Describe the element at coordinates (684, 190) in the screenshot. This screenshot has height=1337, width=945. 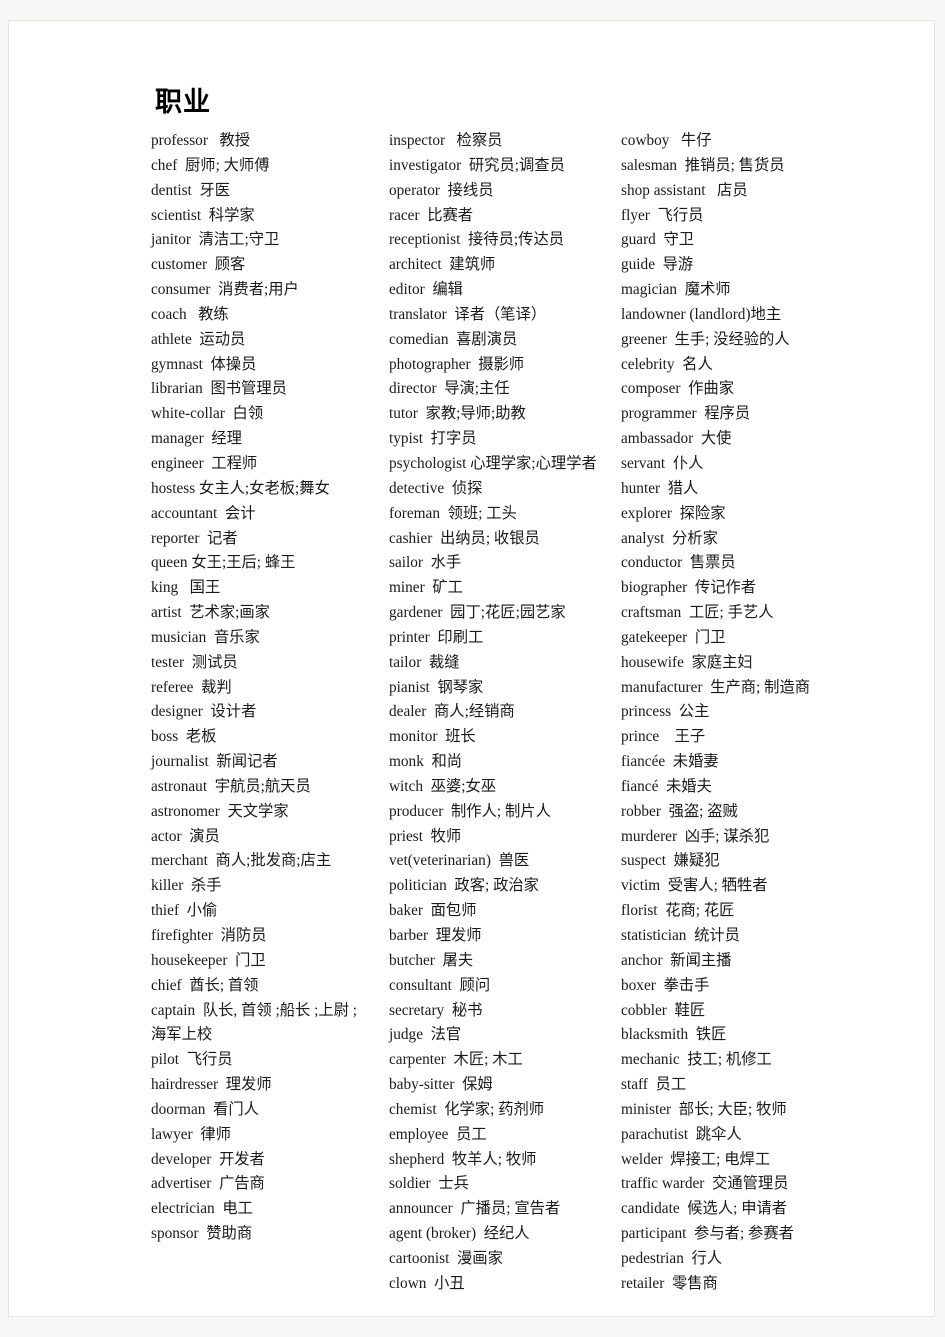
I see `vocabulary-entry: shop assistant 店员` at that location.